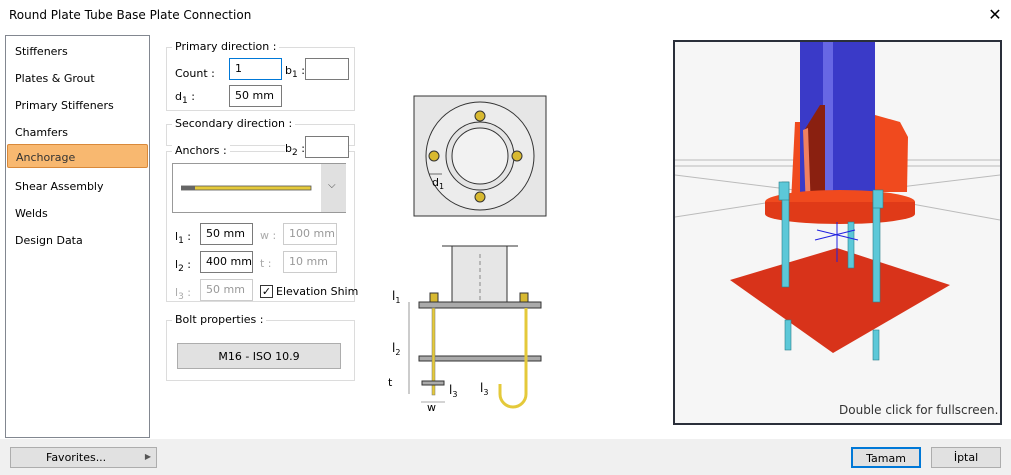  Describe the element at coordinates (505, 457) in the screenshot. I see `footer-bar: Favorites... ▶ Tamam İptal` at that location.